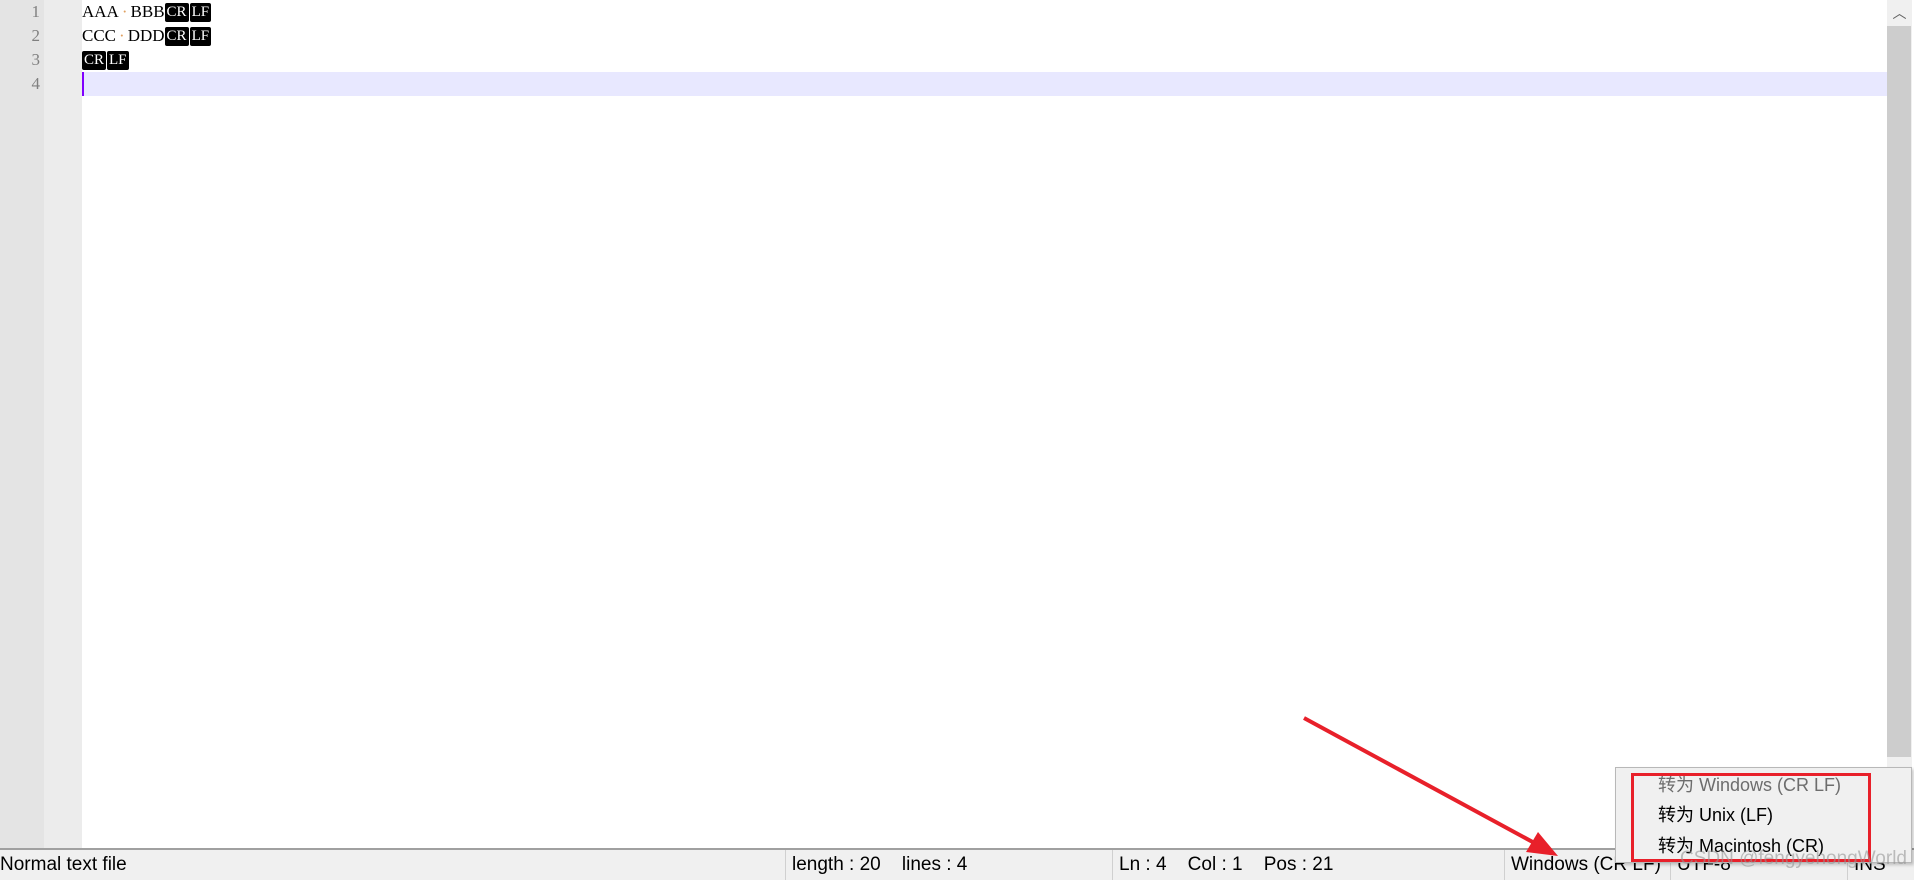 The width and height of the screenshot is (1914, 880). What do you see at coordinates (1793, 858) in the screenshot?
I see `watermark: CSDN @fengyehongWorld` at bounding box center [1793, 858].